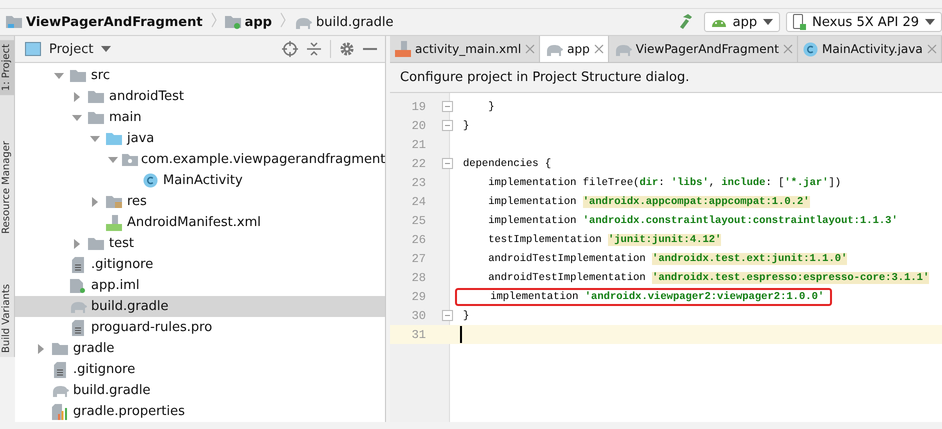 The image size is (942, 429). Describe the element at coordinates (418, 335) in the screenshot. I see `line-number: 31` at that location.